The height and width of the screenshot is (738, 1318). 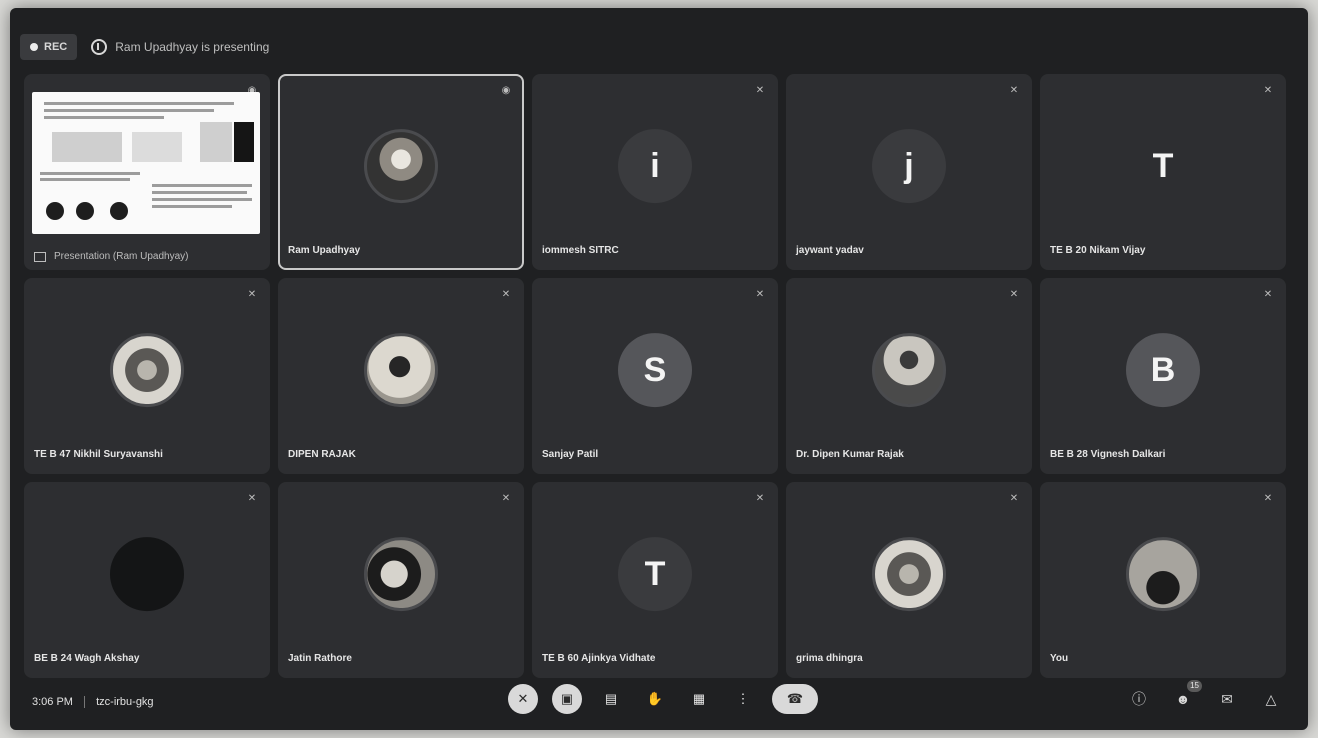 What do you see at coordinates (324, 250) in the screenshot?
I see `participant-name: Ram Upadhyay` at bounding box center [324, 250].